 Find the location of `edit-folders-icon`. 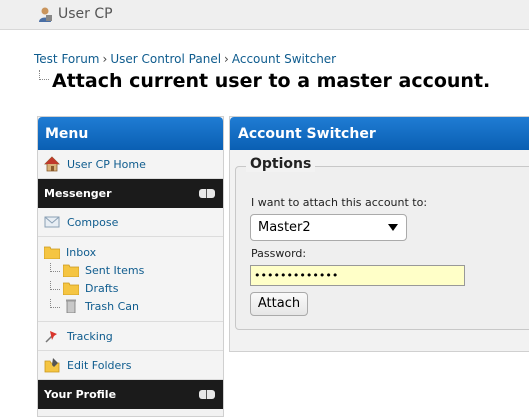

edit-folders-icon is located at coordinates (52, 365).